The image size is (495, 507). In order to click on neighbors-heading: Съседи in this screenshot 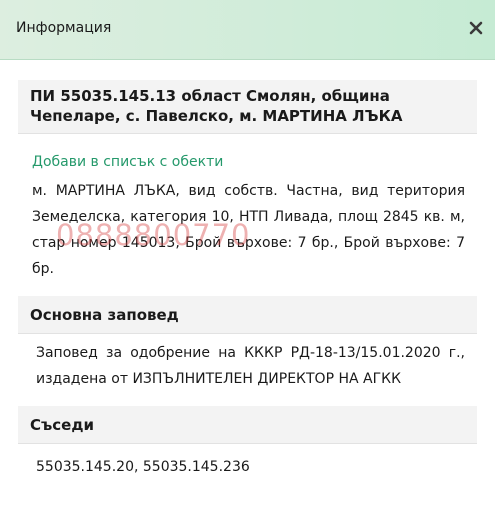, I will do `click(247, 425)`.